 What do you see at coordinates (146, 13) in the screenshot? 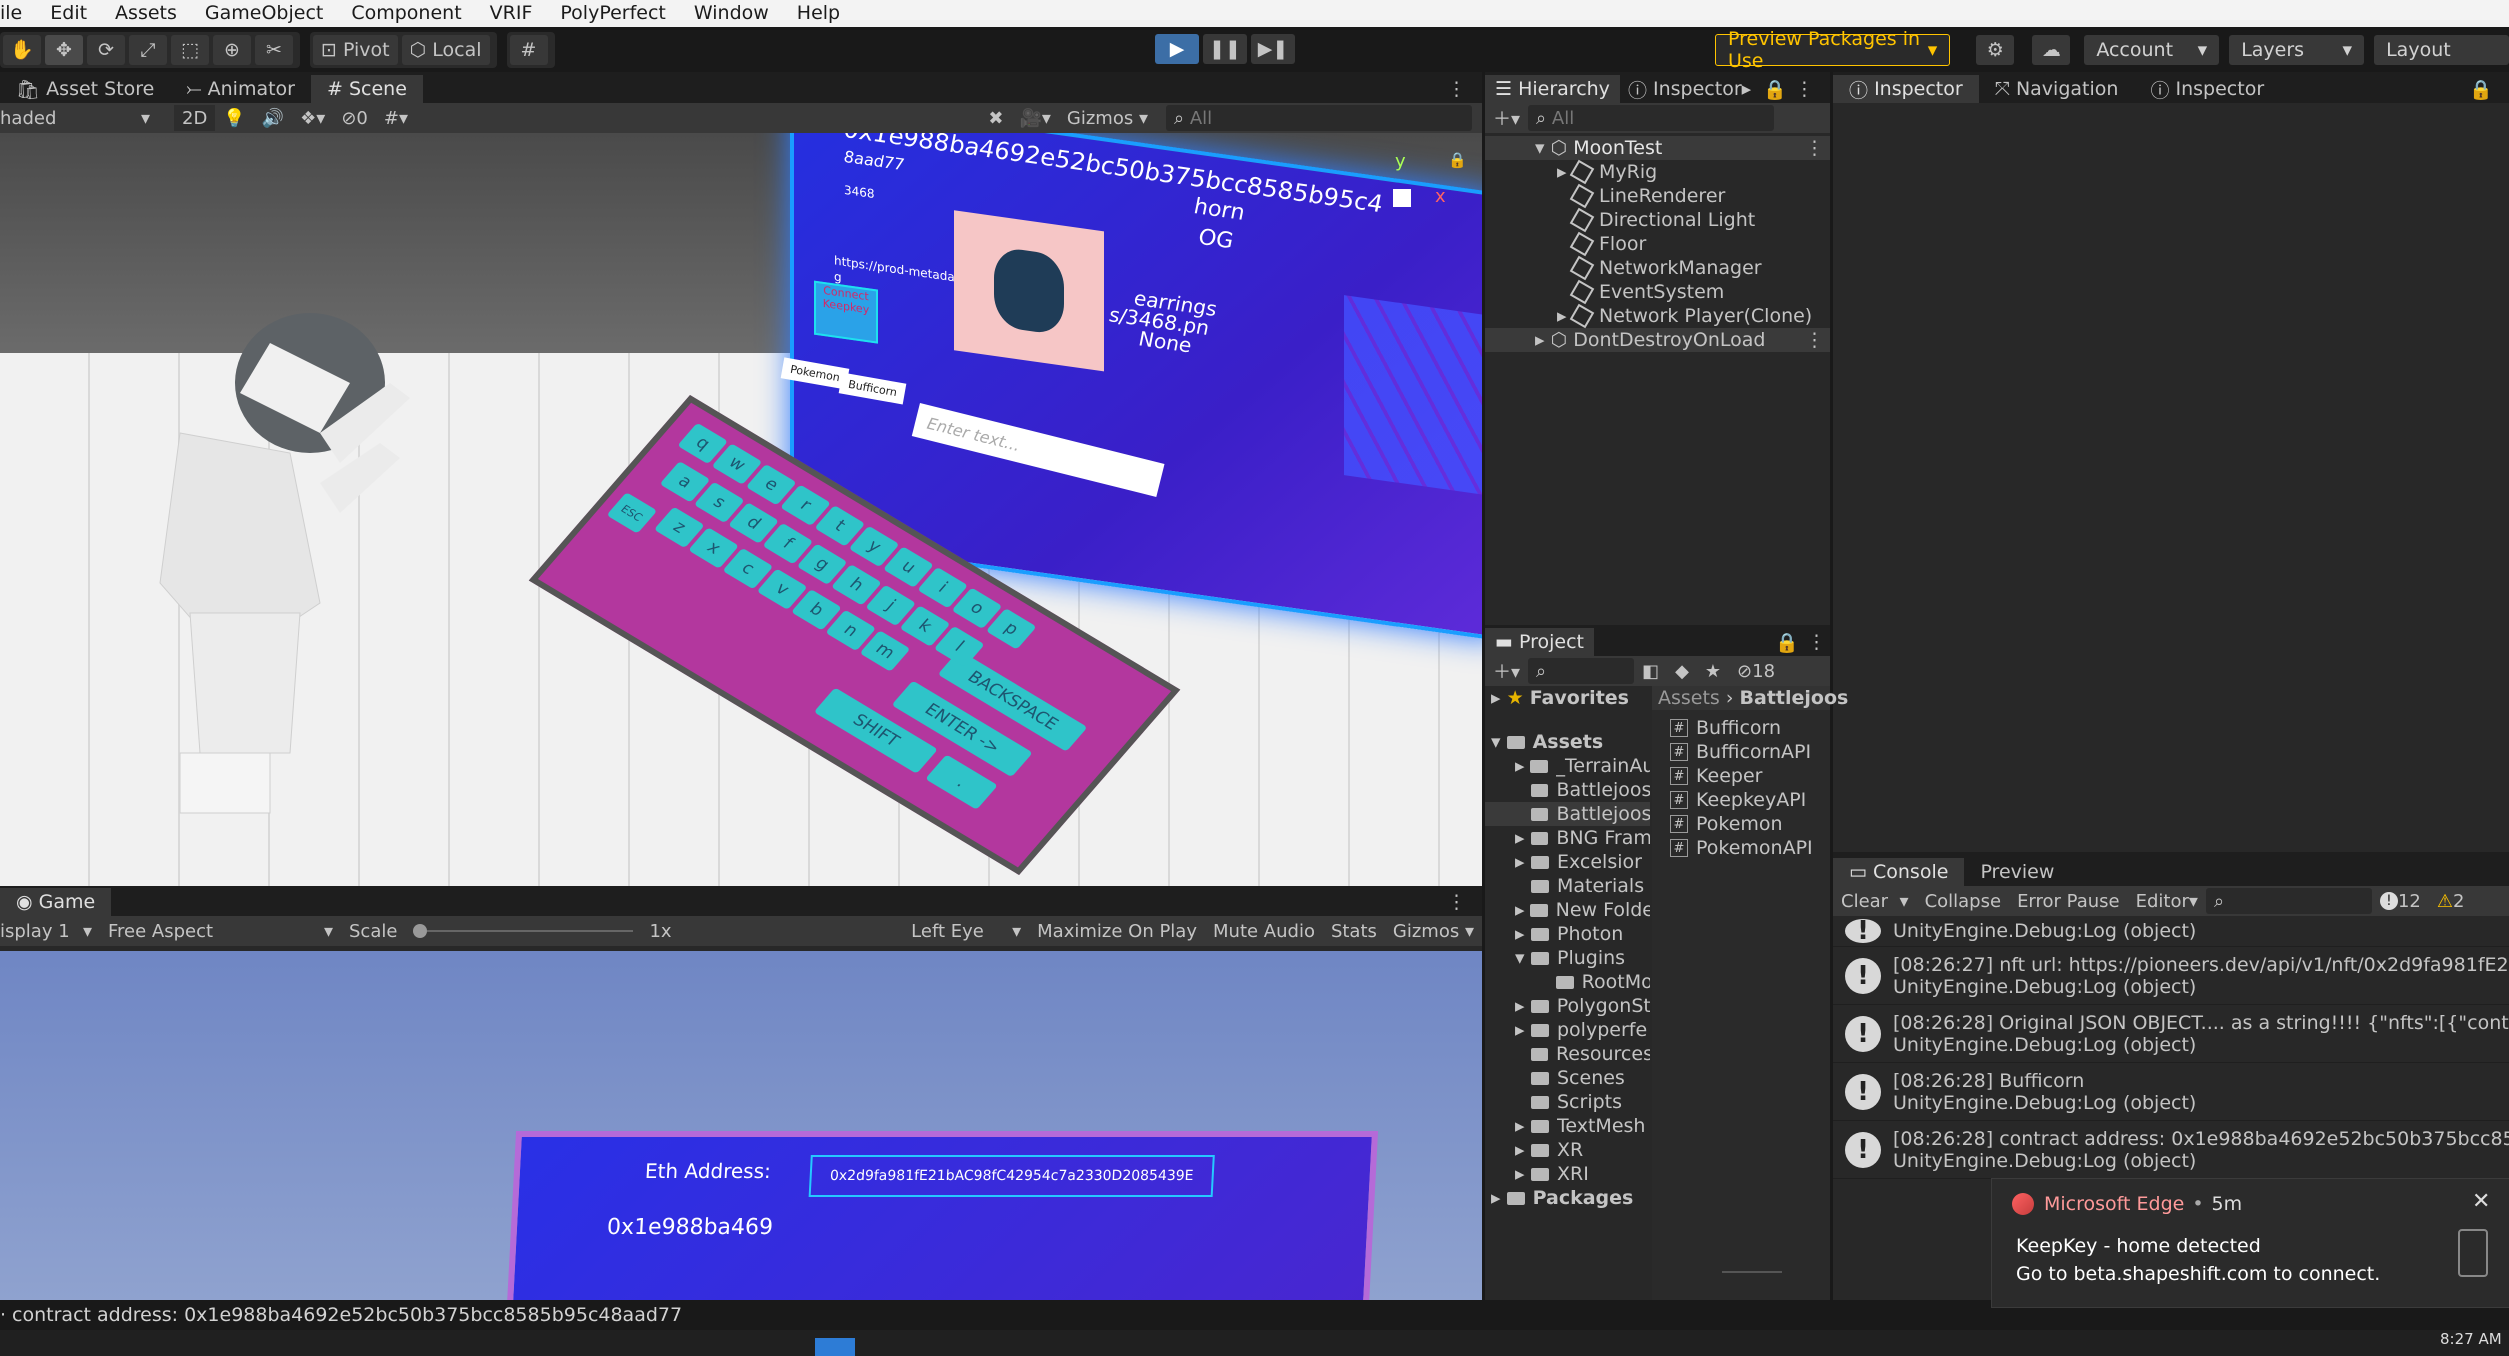
I see `menu-assets: Assets` at bounding box center [146, 13].